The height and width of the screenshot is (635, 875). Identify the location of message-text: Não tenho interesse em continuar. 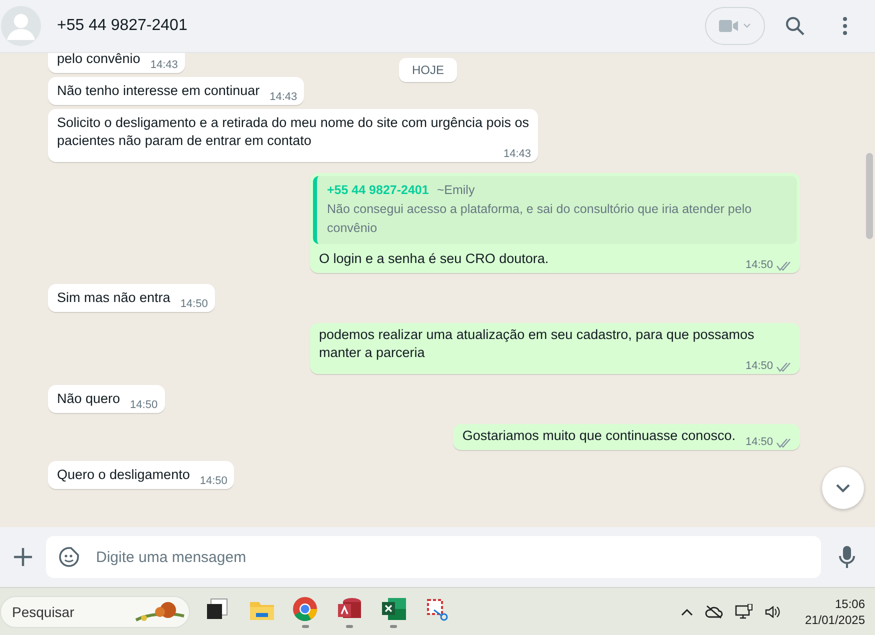
(158, 91).